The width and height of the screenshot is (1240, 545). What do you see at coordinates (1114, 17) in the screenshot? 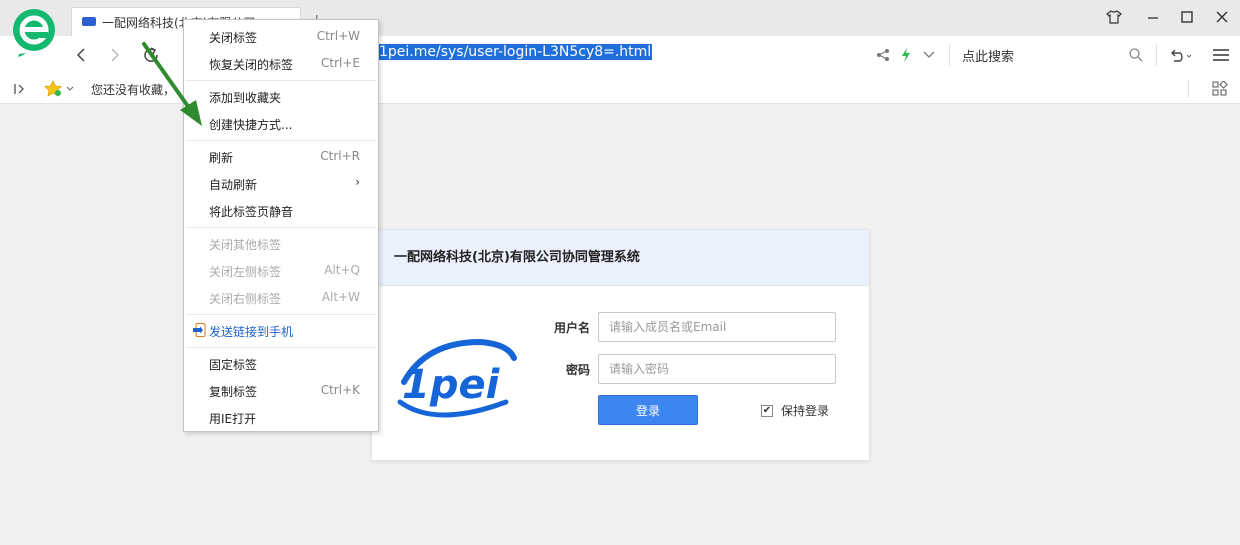
I see `skin-icon` at bounding box center [1114, 17].